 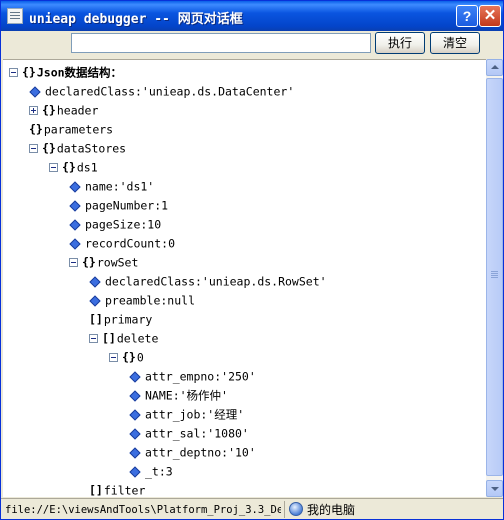 What do you see at coordinates (137, 338) in the screenshot?
I see `node-label: delete` at bounding box center [137, 338].